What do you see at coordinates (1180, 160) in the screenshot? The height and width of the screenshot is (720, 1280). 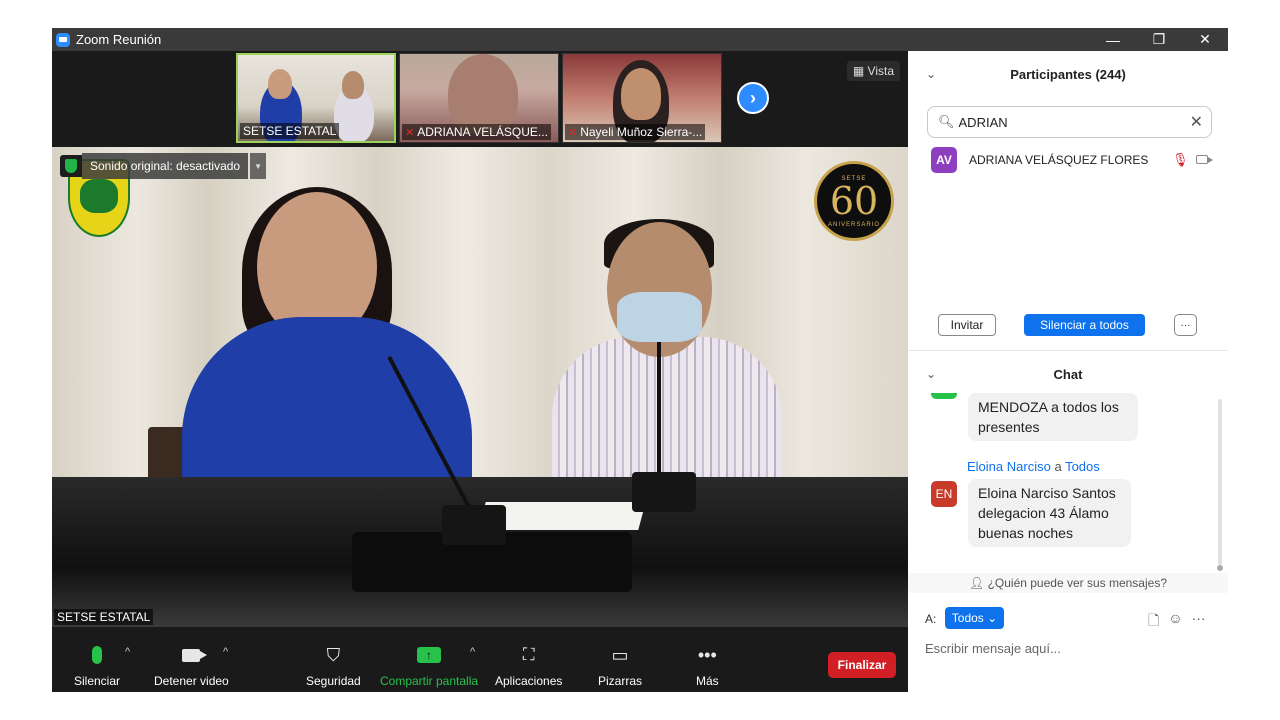 I see `muted-mic-icon: 🎙︎` at bounding box center [1180, 160].